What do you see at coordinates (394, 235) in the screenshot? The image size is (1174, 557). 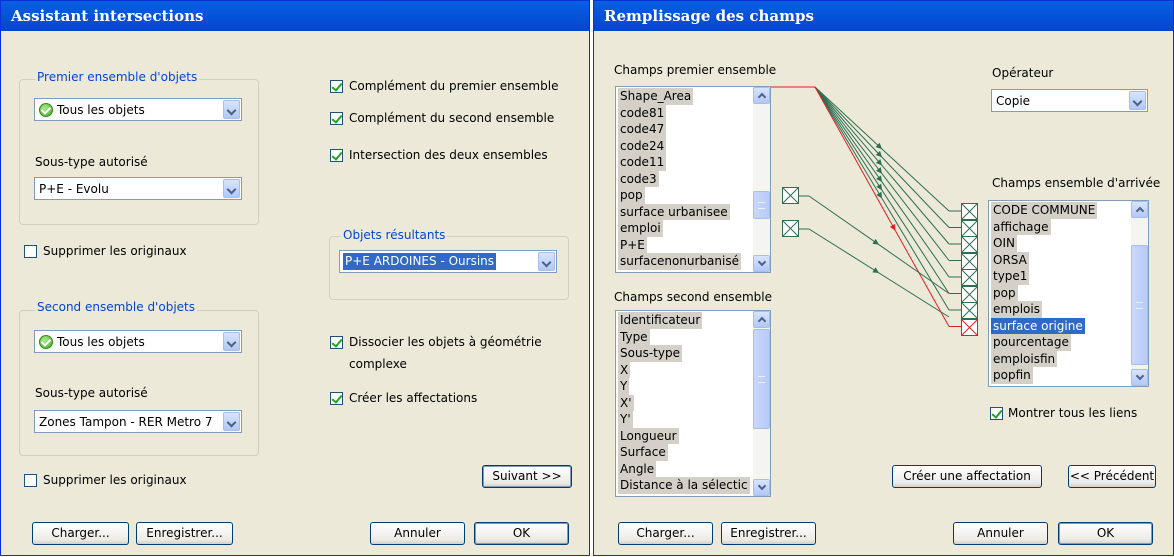 I see `result-objects-legend: Objets résultants` at bounding box center [394, 235].